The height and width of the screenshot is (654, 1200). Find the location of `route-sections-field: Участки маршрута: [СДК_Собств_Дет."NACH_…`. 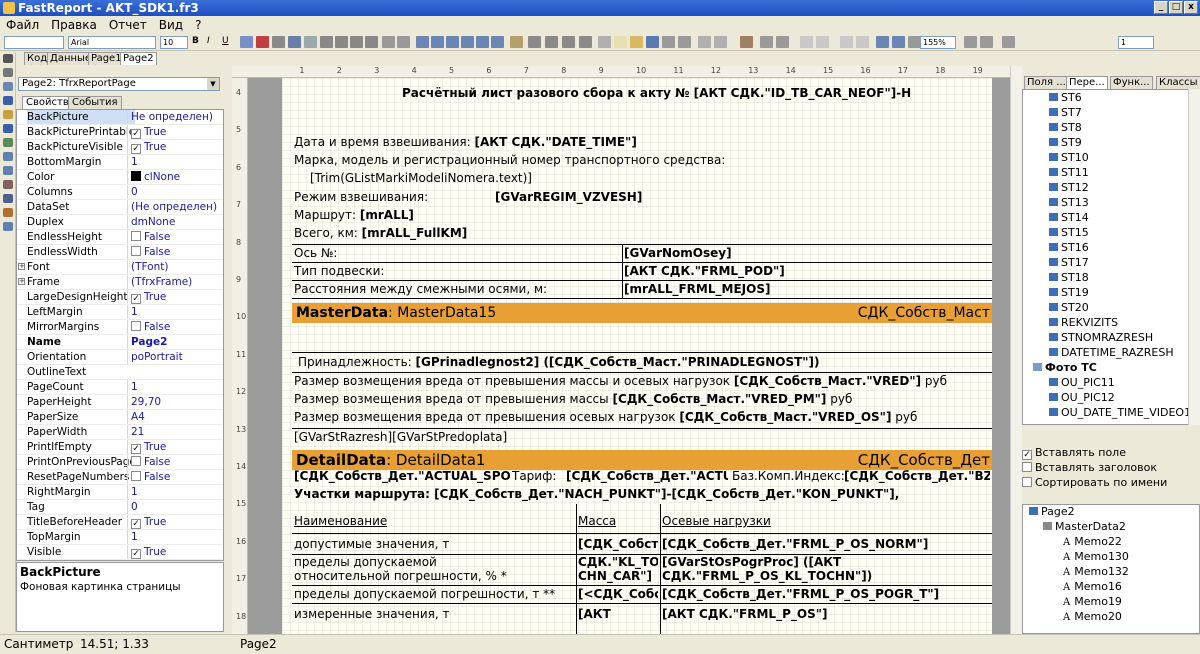

route-sections-field: Участки маршрута: [СДК_Собств_Дет."NACH_… is located at coordinates (596, 494).